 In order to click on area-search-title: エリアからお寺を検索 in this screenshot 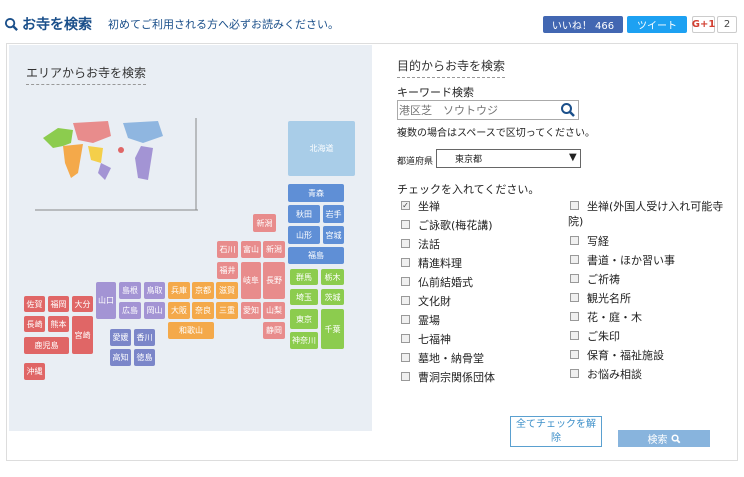, I will do `click(86, 74)`.